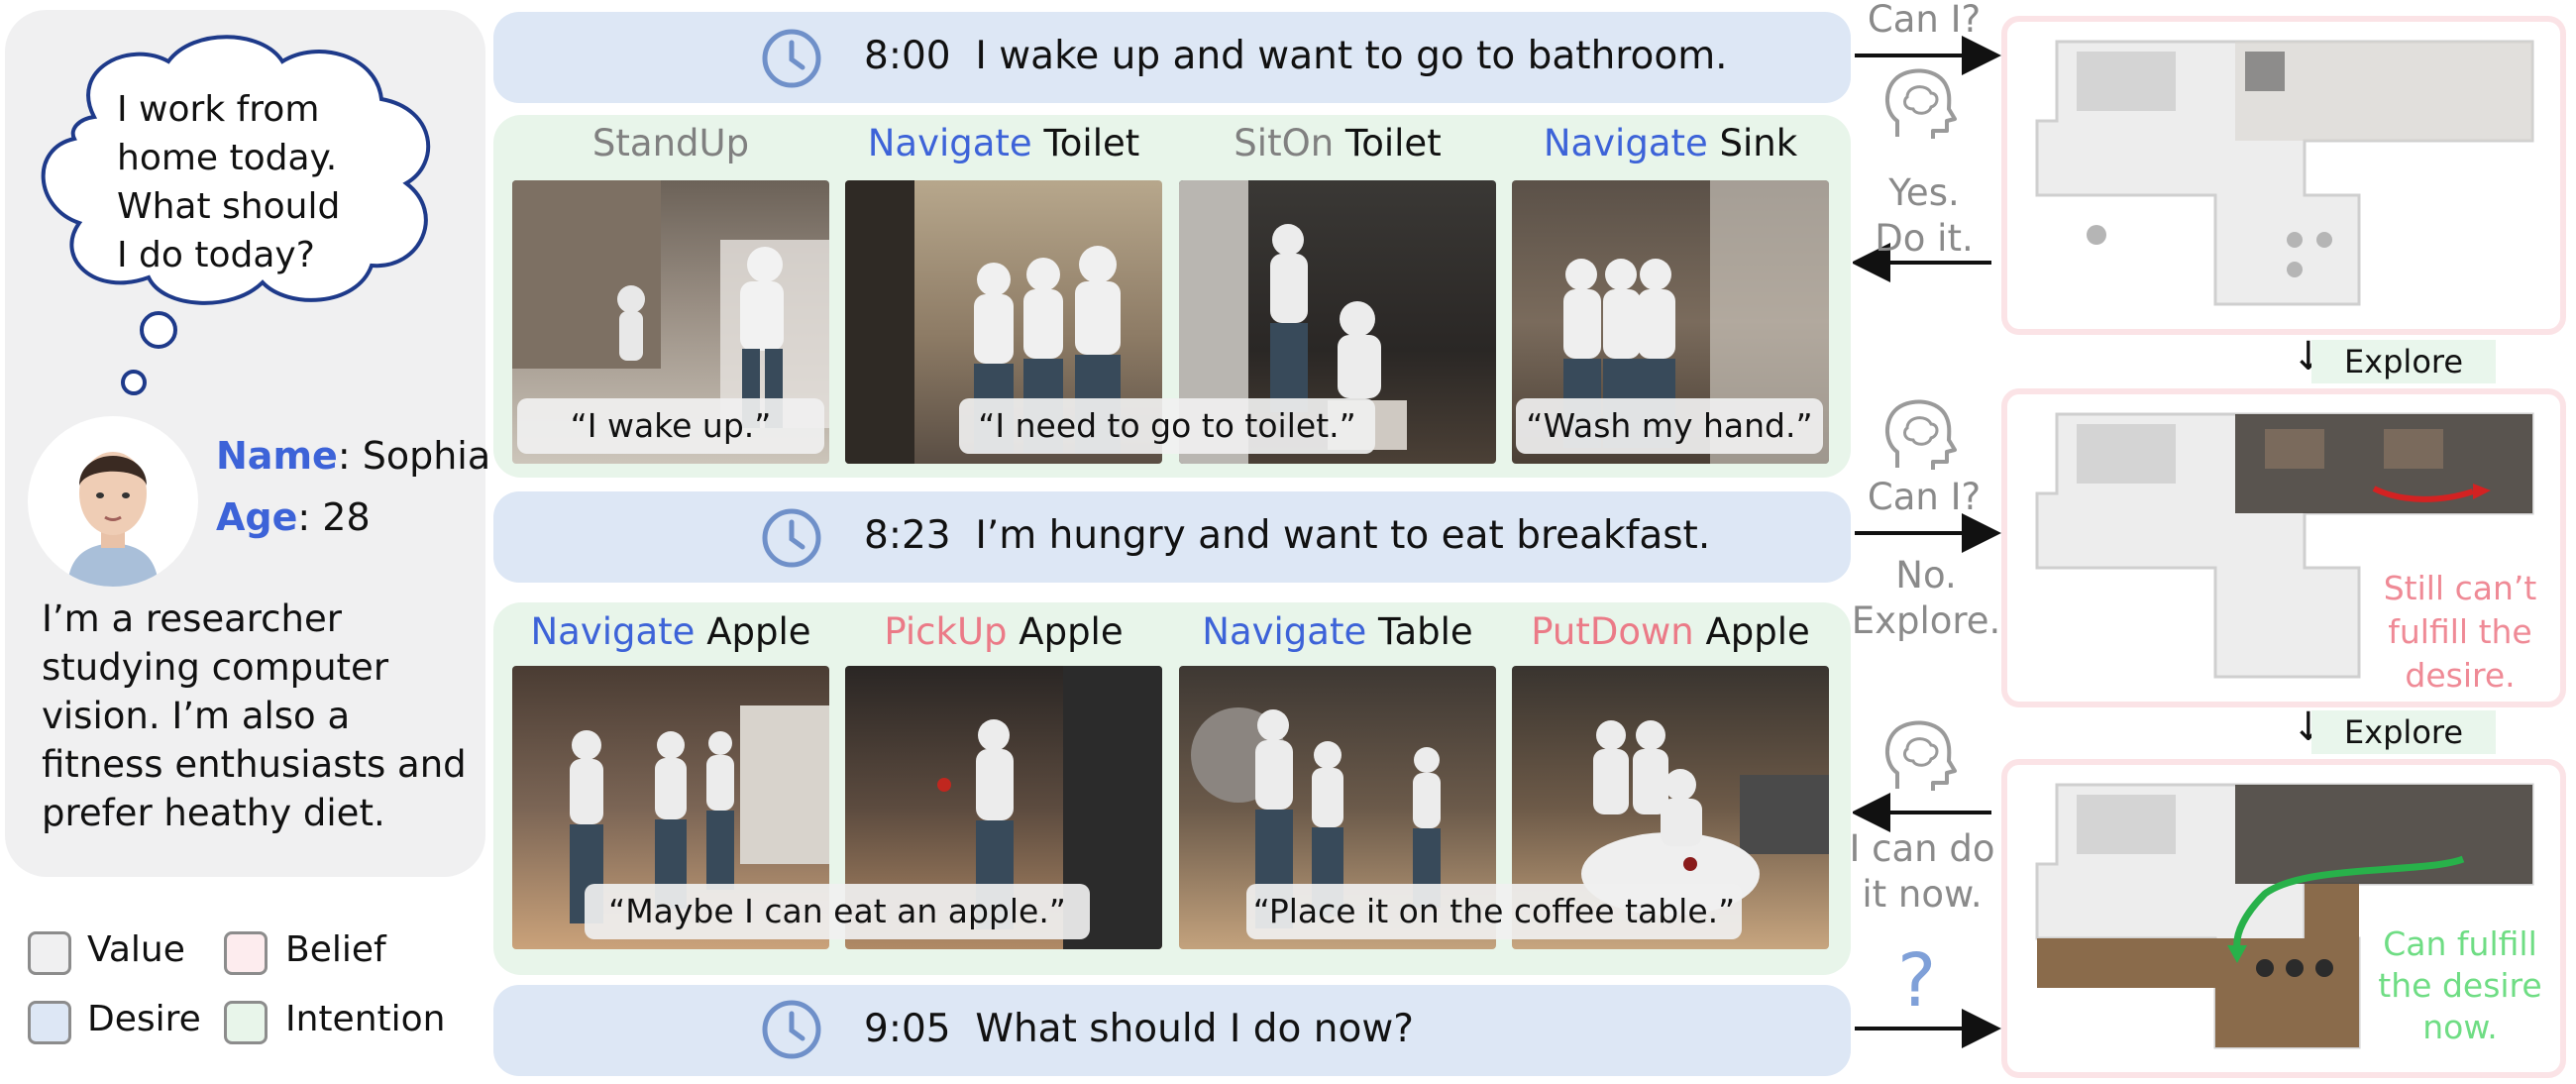 The height and width of the screenshot is (1084, 2576). Describe the element at coordinates (1494, 911) in the screenshot. I see `caption: “Place it on the coffee table.”` at that location.